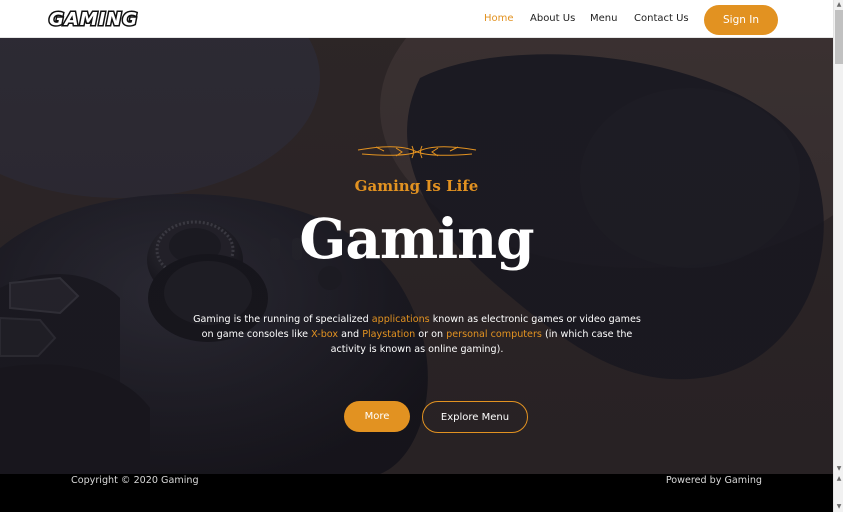 The width and height of the screenshot is (843, 512). Describe the element at coordinates (475, 417) in the screenshot. I see `explore-menu-button: Explore Menu` at that location.